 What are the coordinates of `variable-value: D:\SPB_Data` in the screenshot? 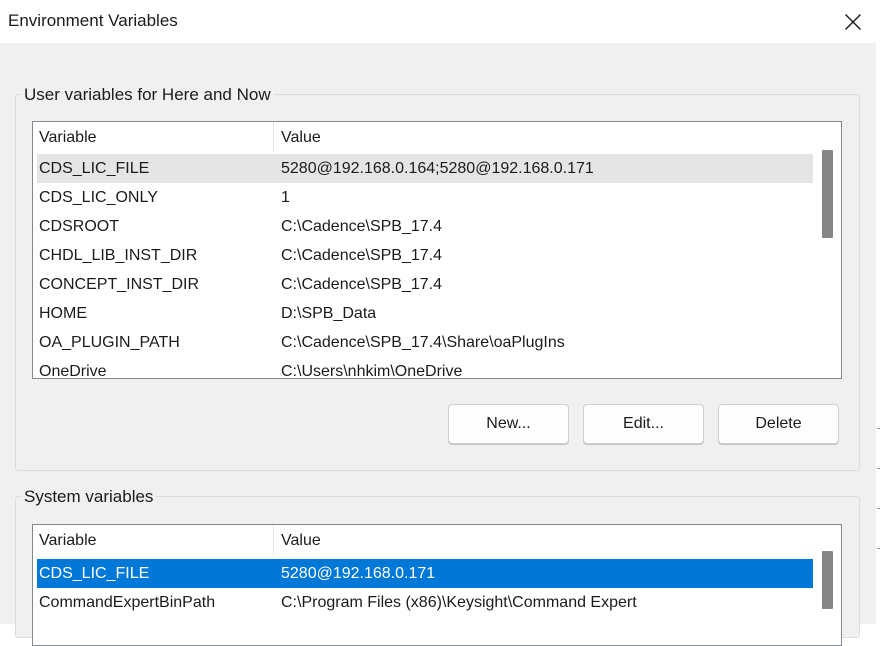 It's located at (329, 313).